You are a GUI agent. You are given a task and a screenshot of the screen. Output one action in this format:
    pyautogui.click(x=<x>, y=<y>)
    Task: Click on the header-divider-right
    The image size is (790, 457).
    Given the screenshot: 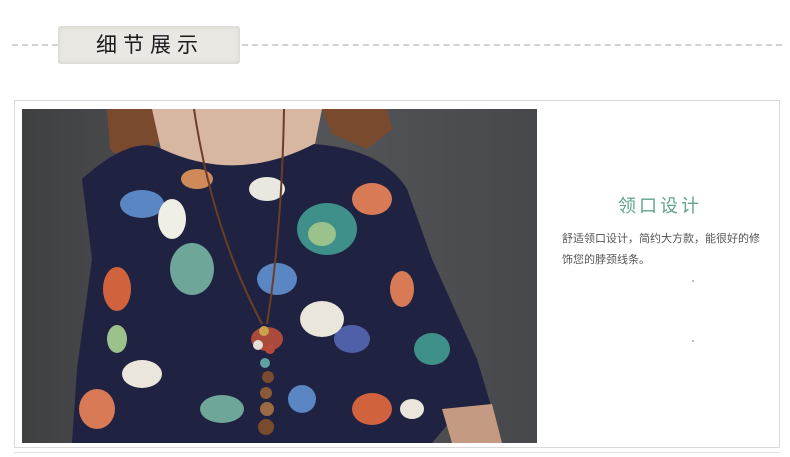 What is the action you would take?
    pyautogui.click(x=512, y=45)
    